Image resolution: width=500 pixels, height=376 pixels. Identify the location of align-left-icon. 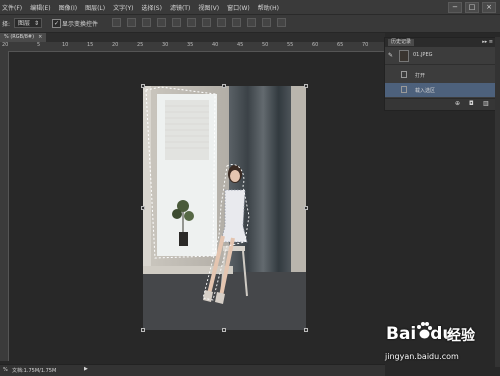
(161, 22).